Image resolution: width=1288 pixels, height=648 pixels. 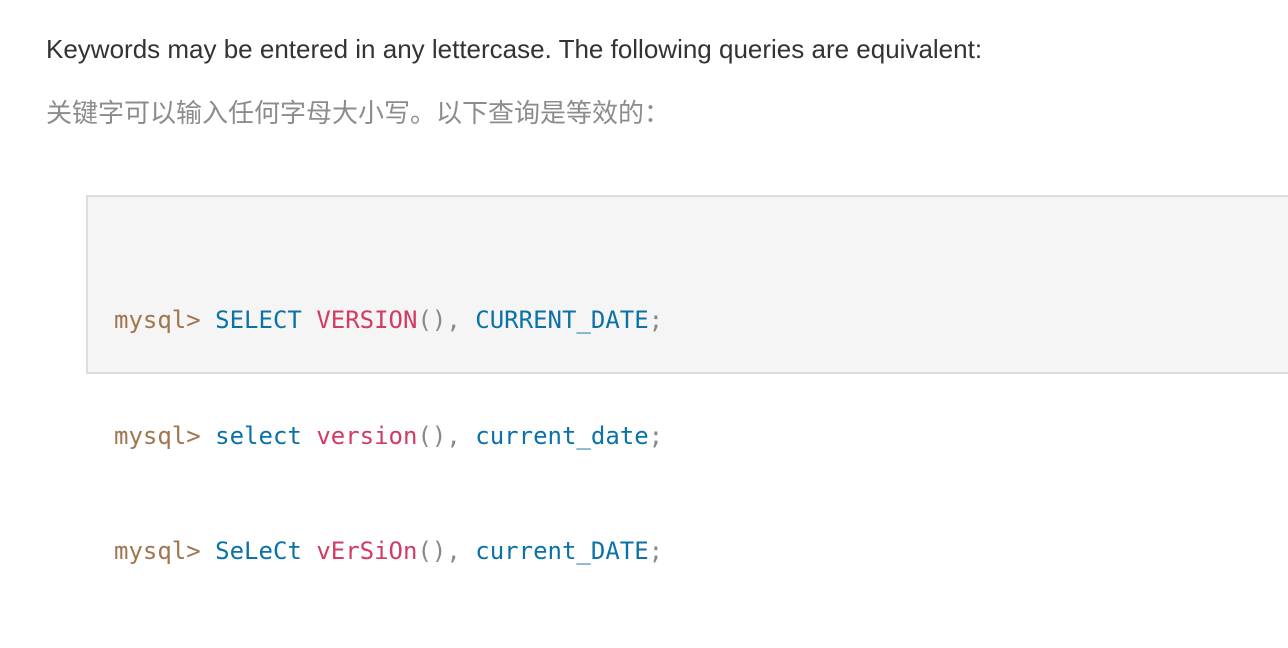 I want to click on select-keyword: select, so click(x=258, y=435).